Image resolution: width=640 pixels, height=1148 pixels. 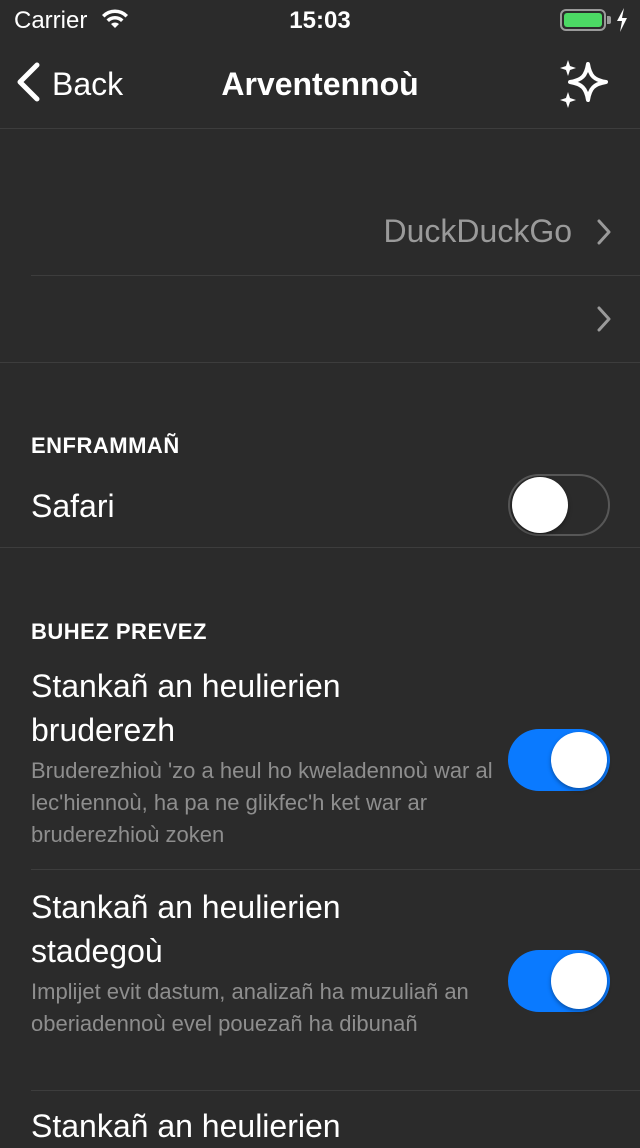 What do you see at coordinates (622, 23) in the screenshot?
I see `charging-bolt-icon` at bounding box center [622, 23].